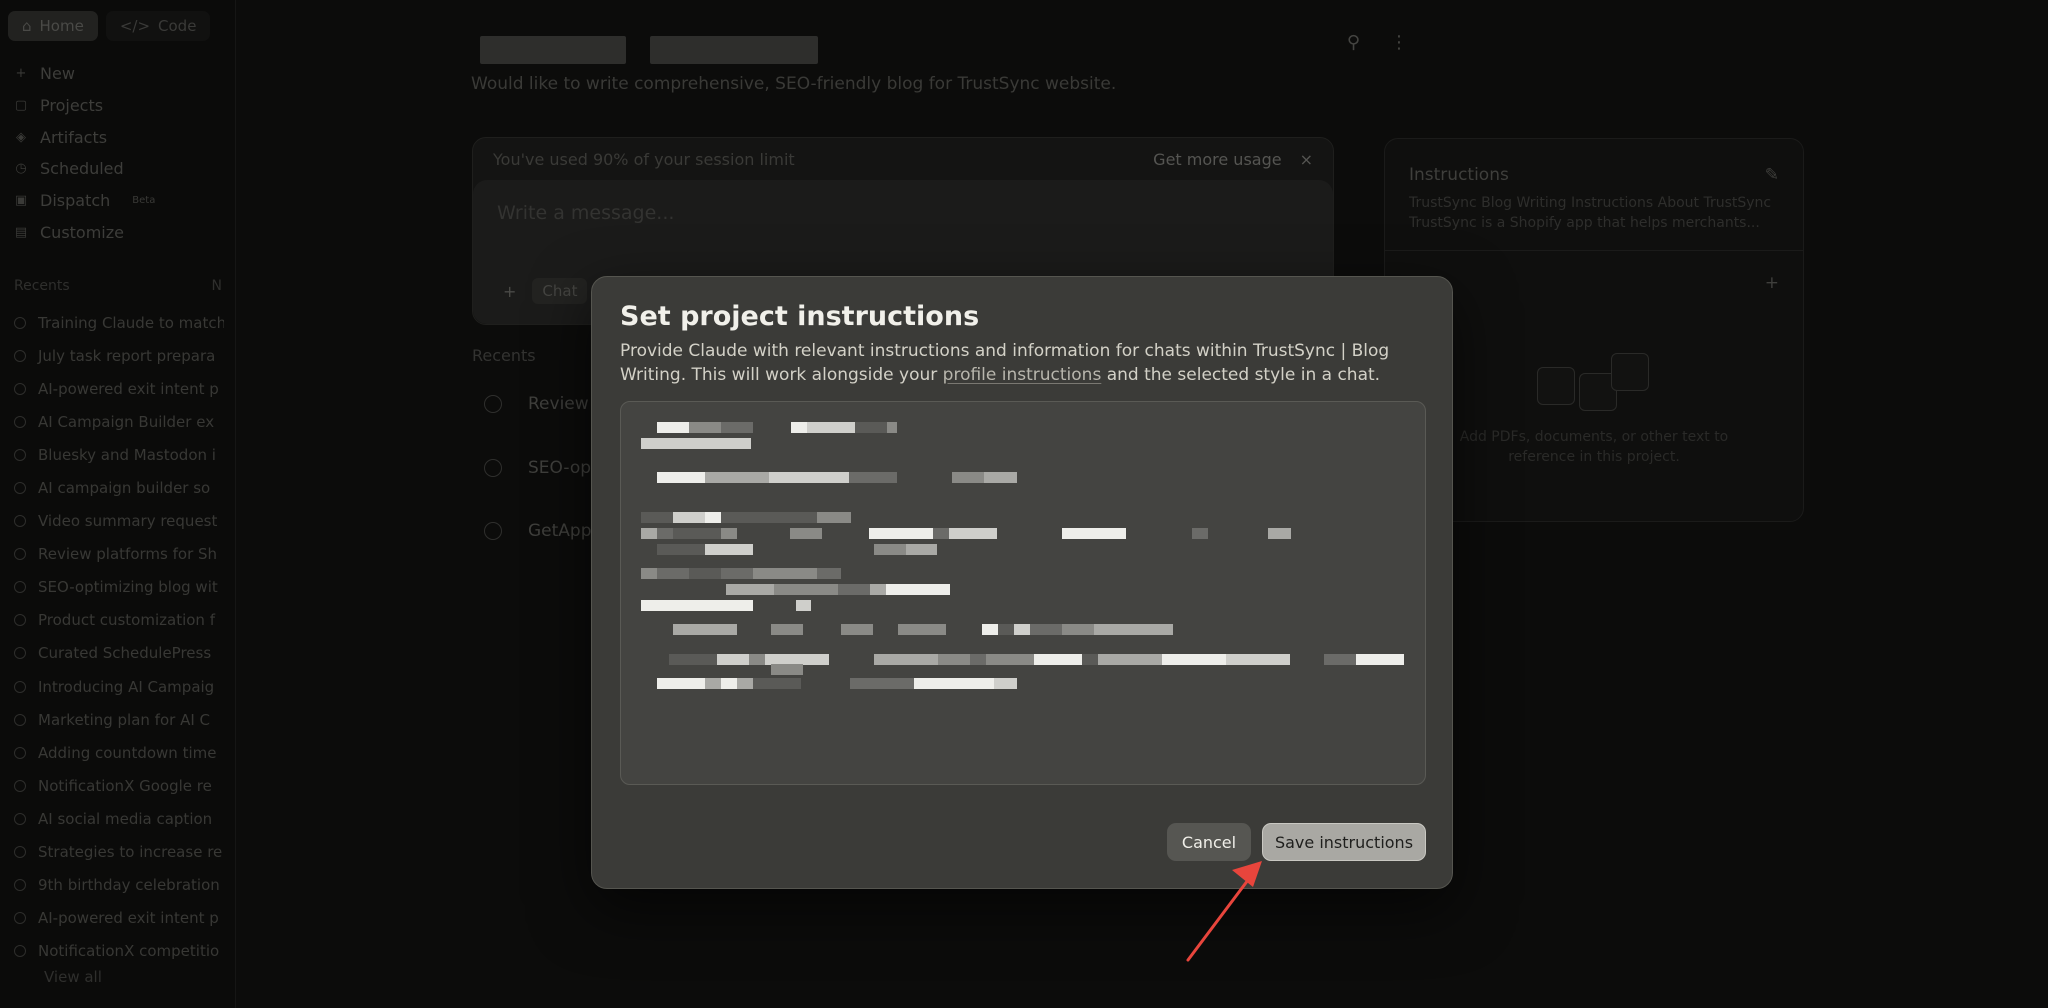 This screenshot has width=2048, height=1008. I want to click on view-all-link: View all, so click(73, 977).